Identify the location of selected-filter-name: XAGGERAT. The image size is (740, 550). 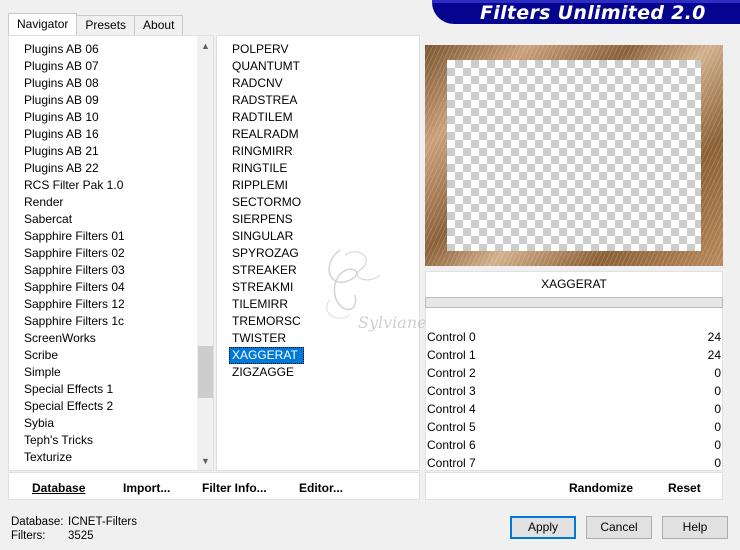
(574, 284).